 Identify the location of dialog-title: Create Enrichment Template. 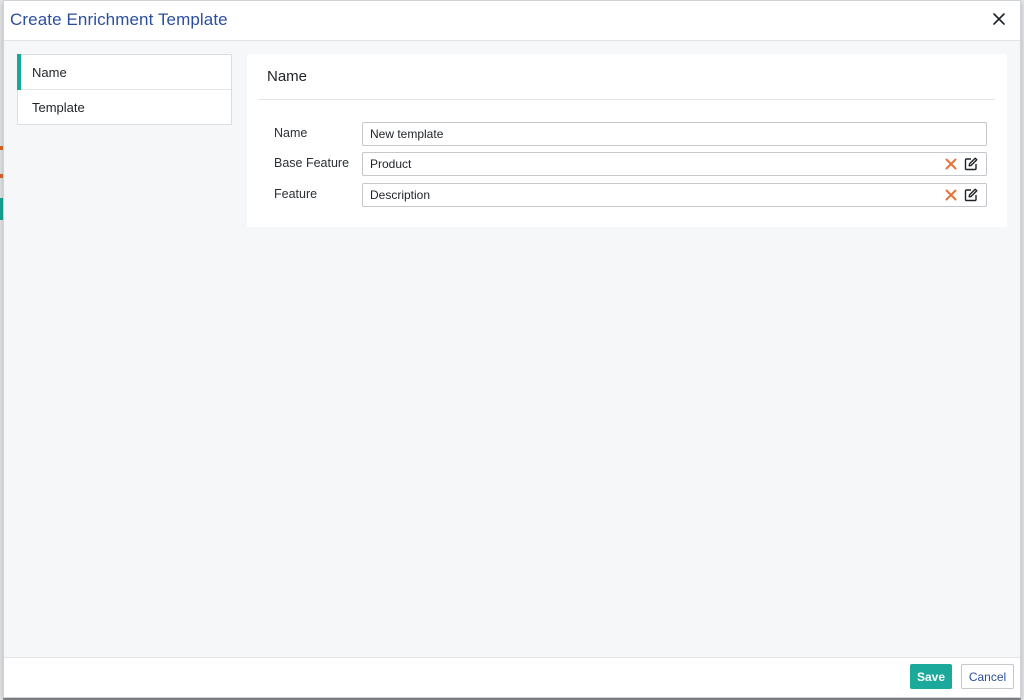
(119, 19).